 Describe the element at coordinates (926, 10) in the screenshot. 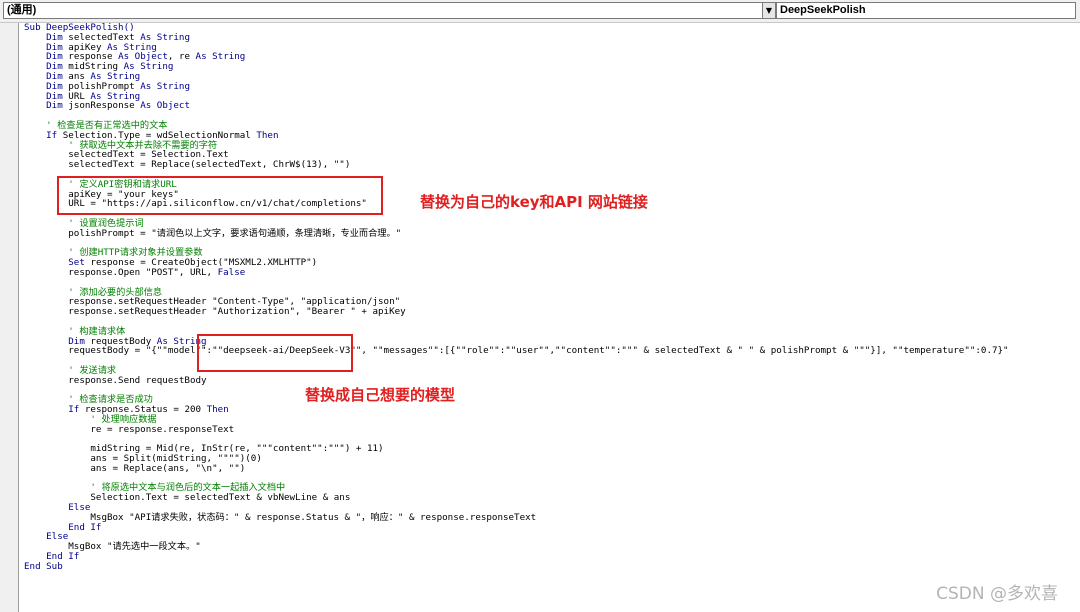

I see `procedure-combo: DeepSeekPolish` at that location.